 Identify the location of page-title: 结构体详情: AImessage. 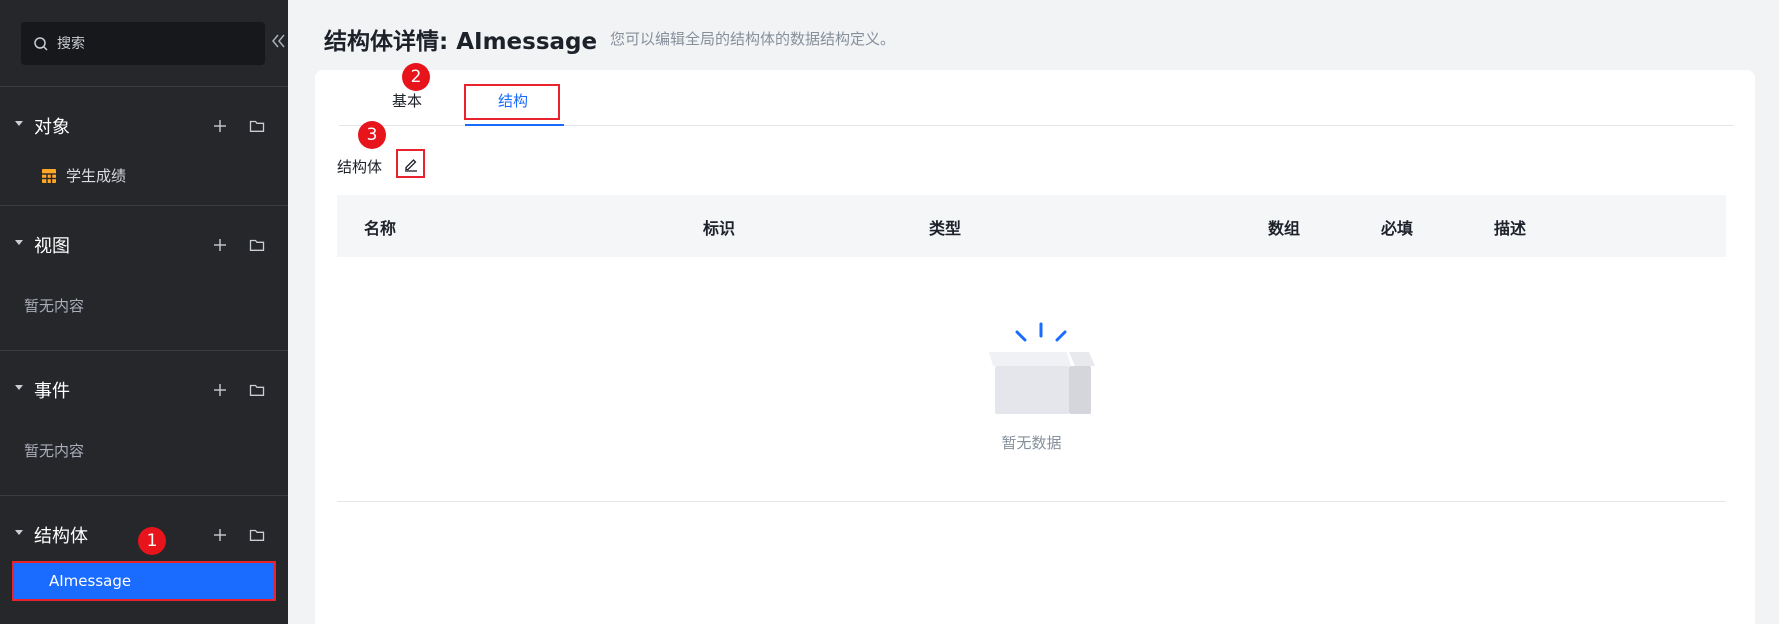
(461, 42).